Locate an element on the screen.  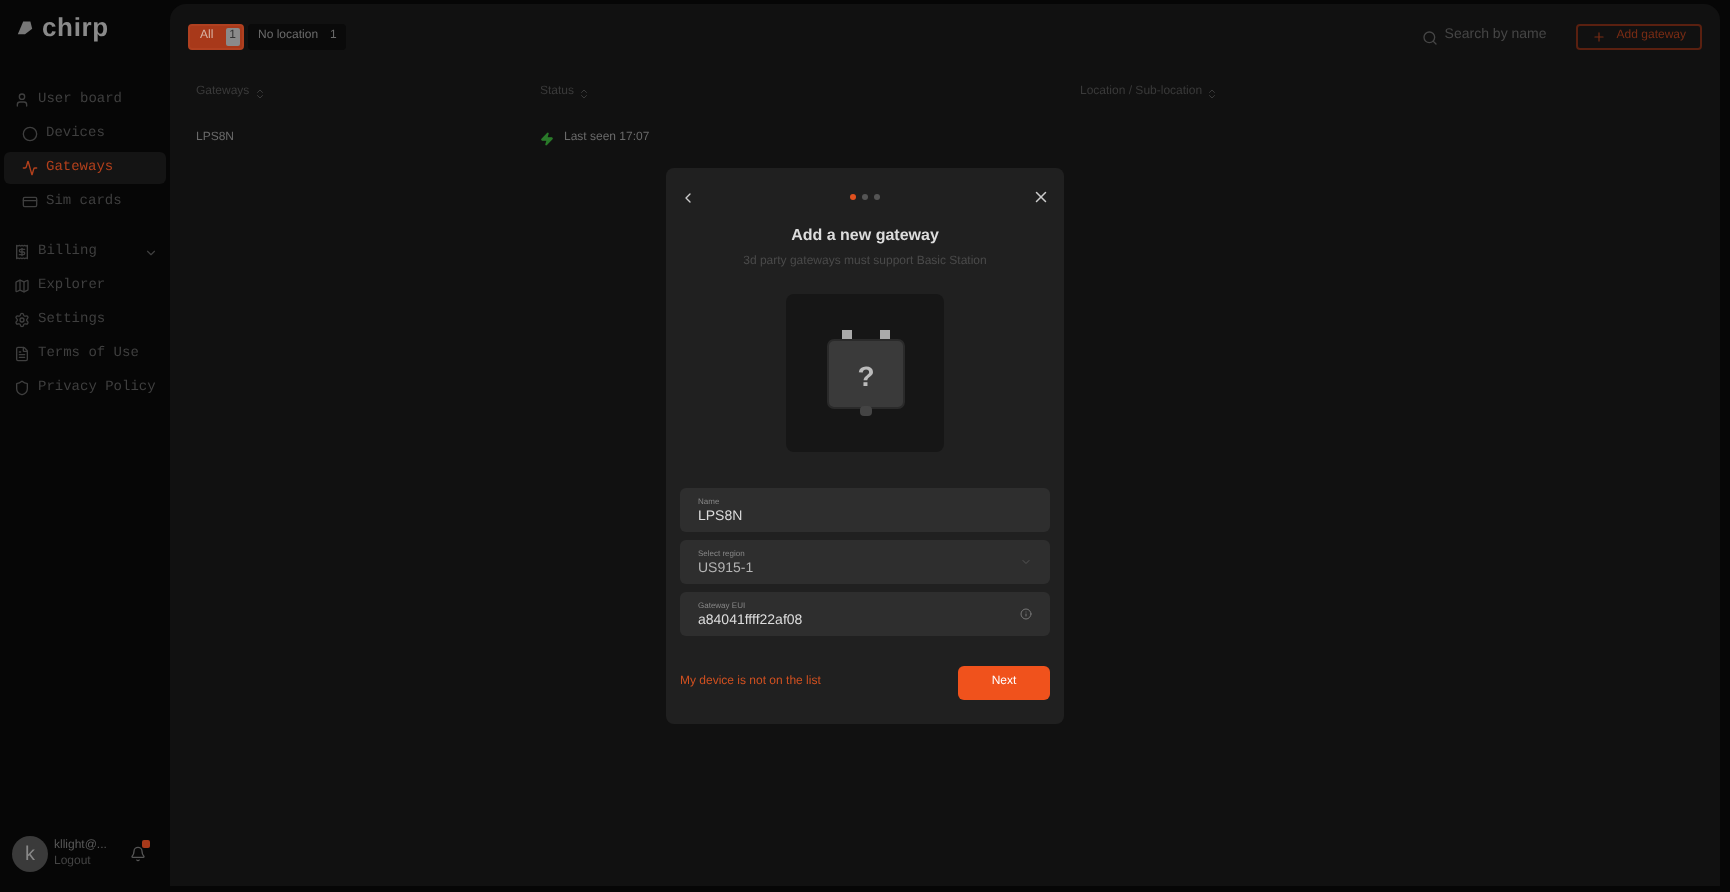
info-icon is located at coordinates (1026, 614).